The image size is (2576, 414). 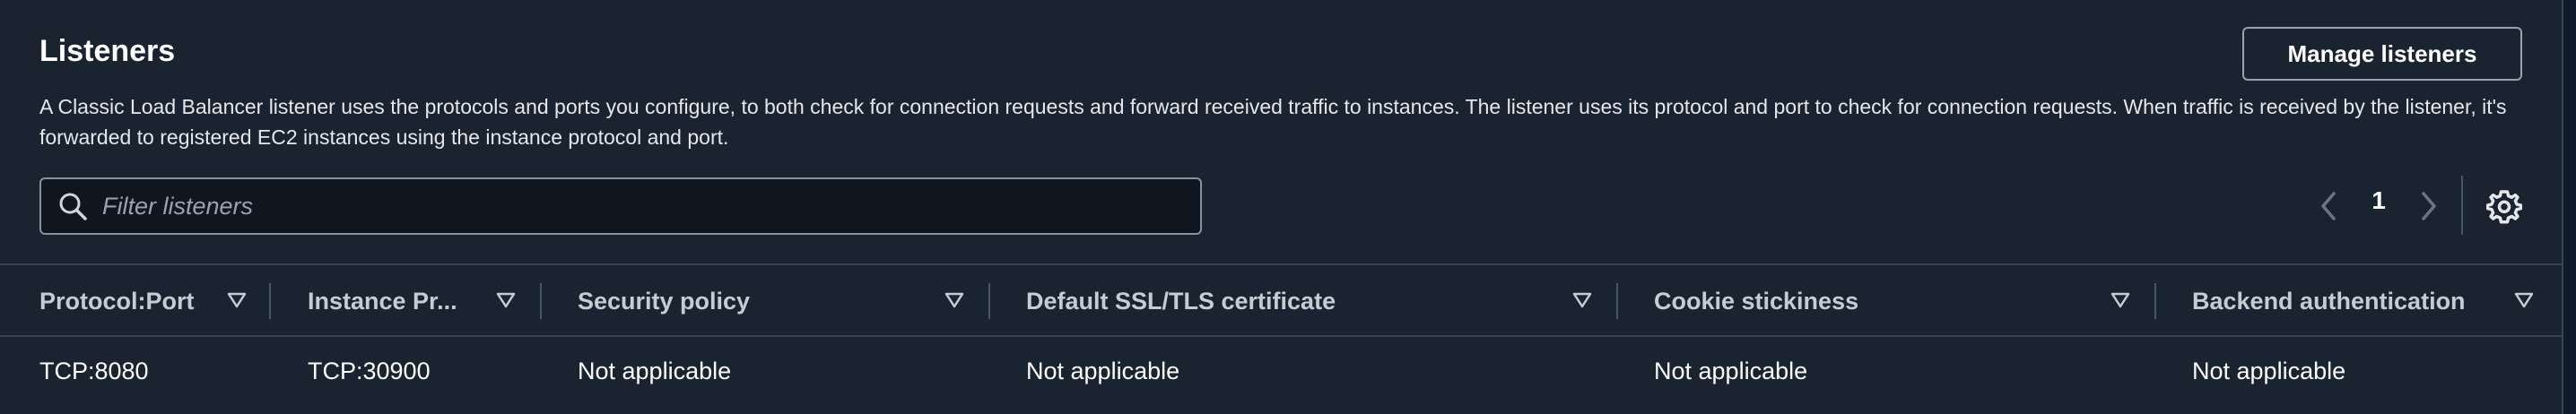 I want to click on table-cell: TCP:30900, so click(x=369, y=371).